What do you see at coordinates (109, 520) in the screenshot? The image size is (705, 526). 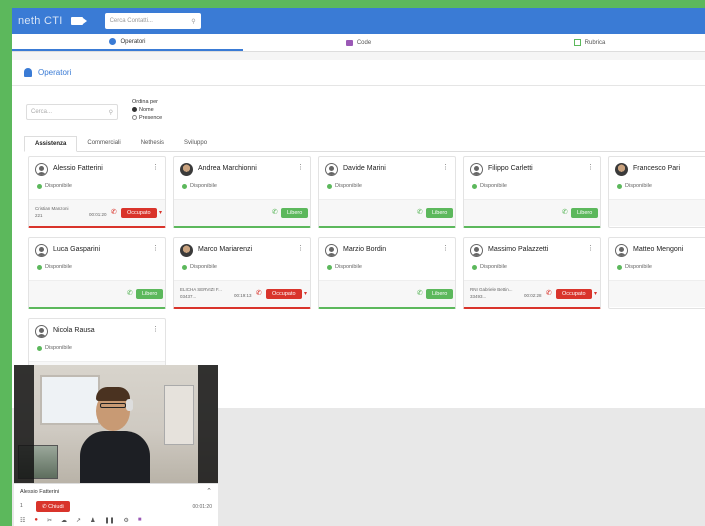 I see `pause-icon: ❚❚` at bounding box center [109, 520].